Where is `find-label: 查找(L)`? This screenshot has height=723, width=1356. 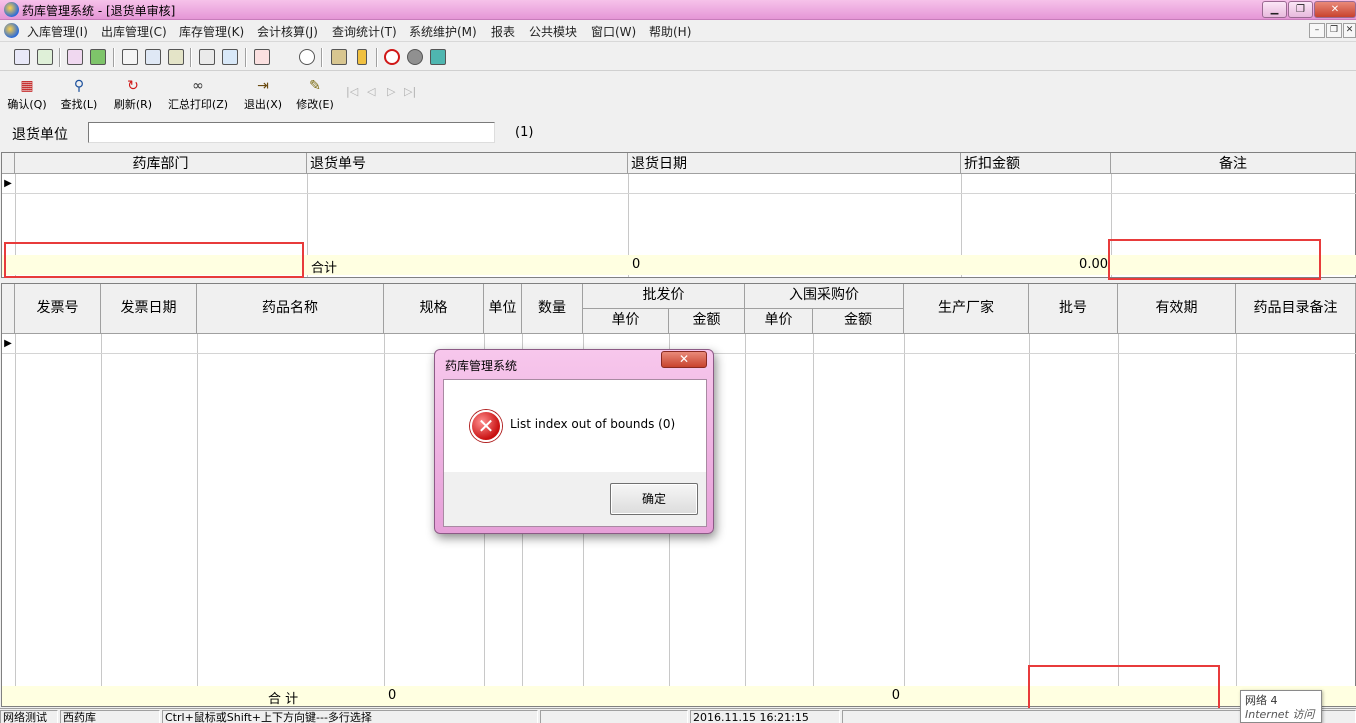
find-label: 查找(L) is located at coordinates (79, 104).